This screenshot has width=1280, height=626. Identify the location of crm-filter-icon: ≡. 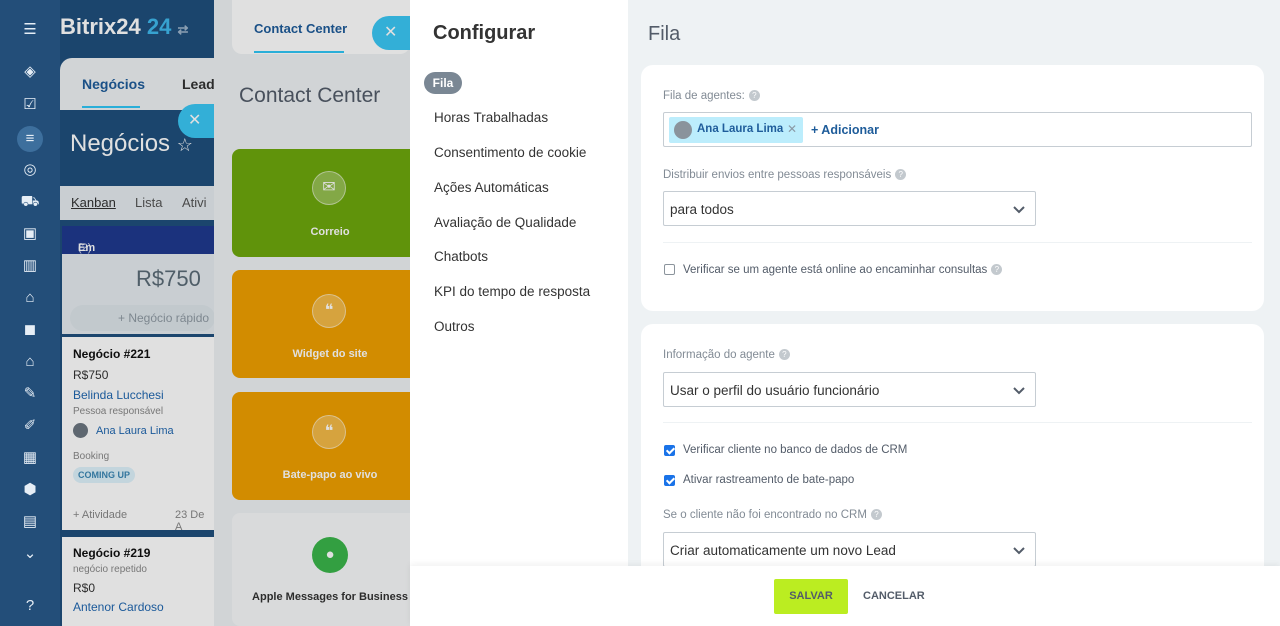
(30, 139).